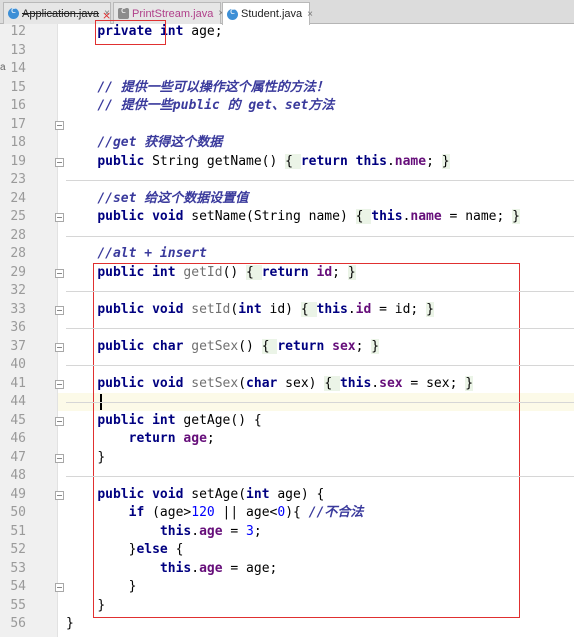  Describe the element at coordinates (18, 161) in the screenshot. I see `line-number: 19` at that location.